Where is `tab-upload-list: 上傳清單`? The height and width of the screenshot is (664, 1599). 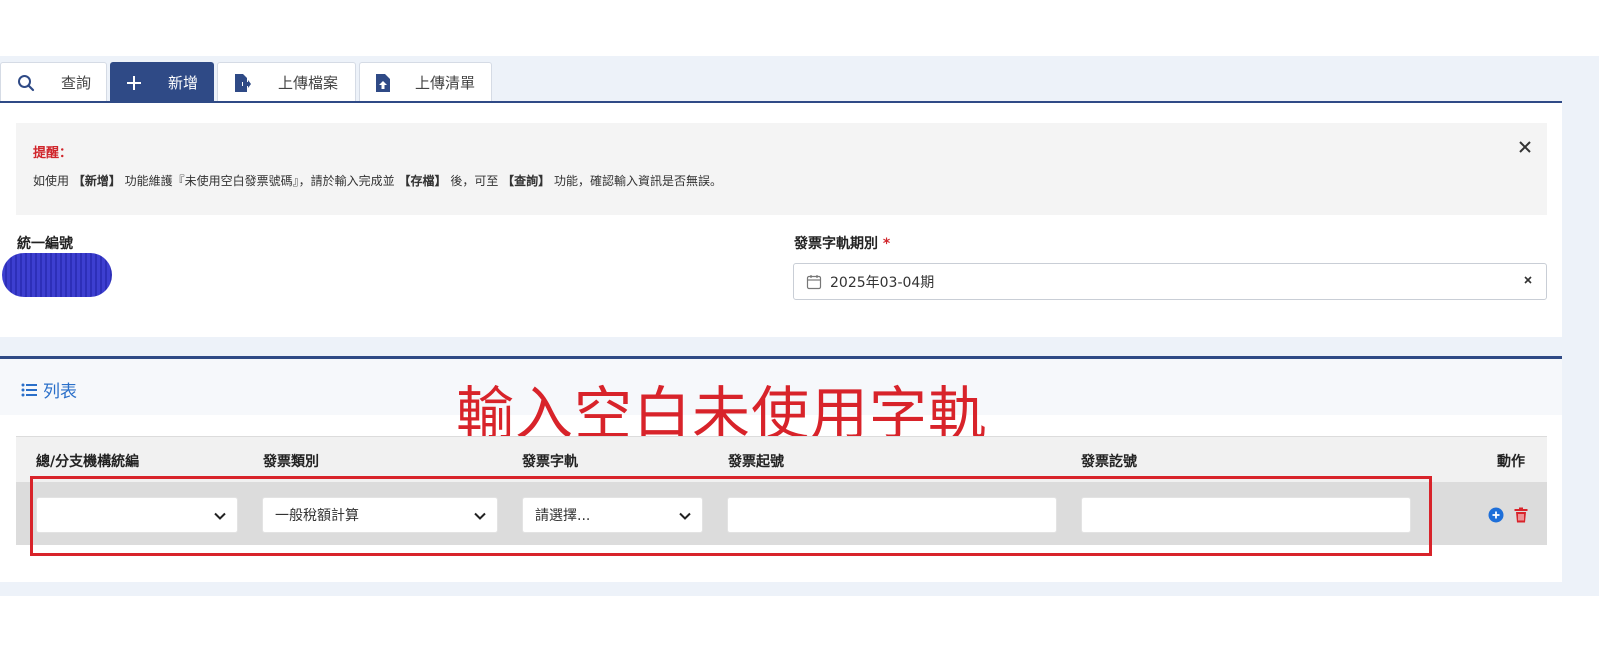
tab-upload-list: 上傳清單 is located at coordinates (425, 82).